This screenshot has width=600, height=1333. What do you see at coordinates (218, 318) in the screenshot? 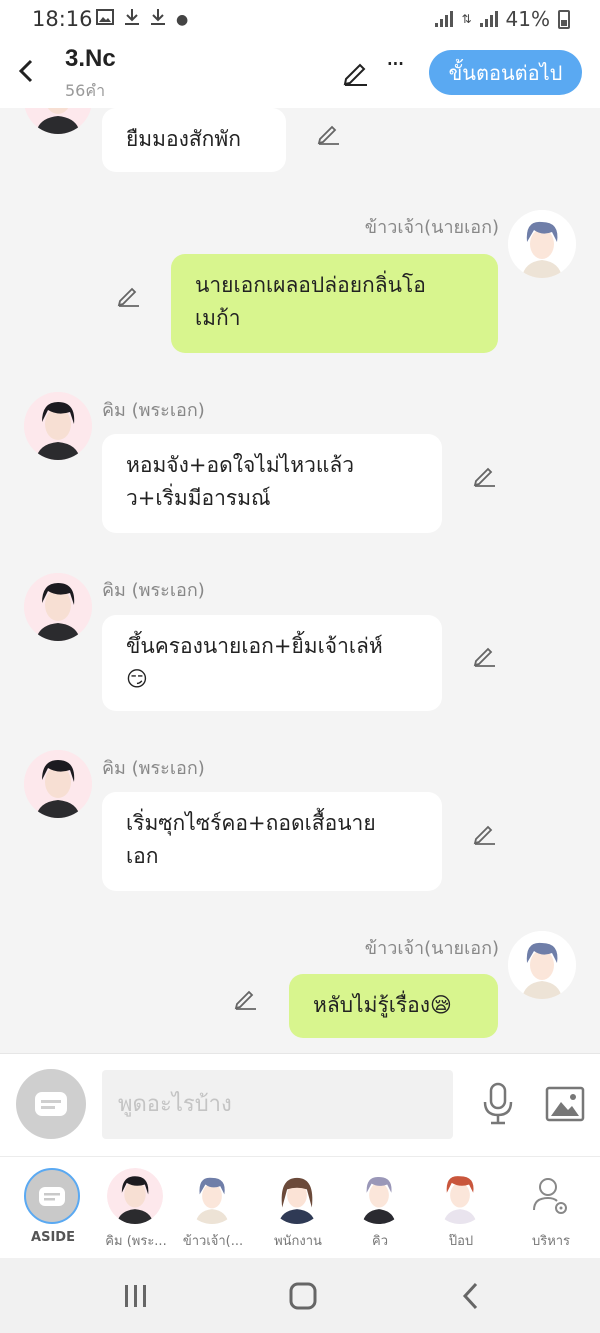
I see `message-text-line: เมก้า` at bounding box center [218, 318].